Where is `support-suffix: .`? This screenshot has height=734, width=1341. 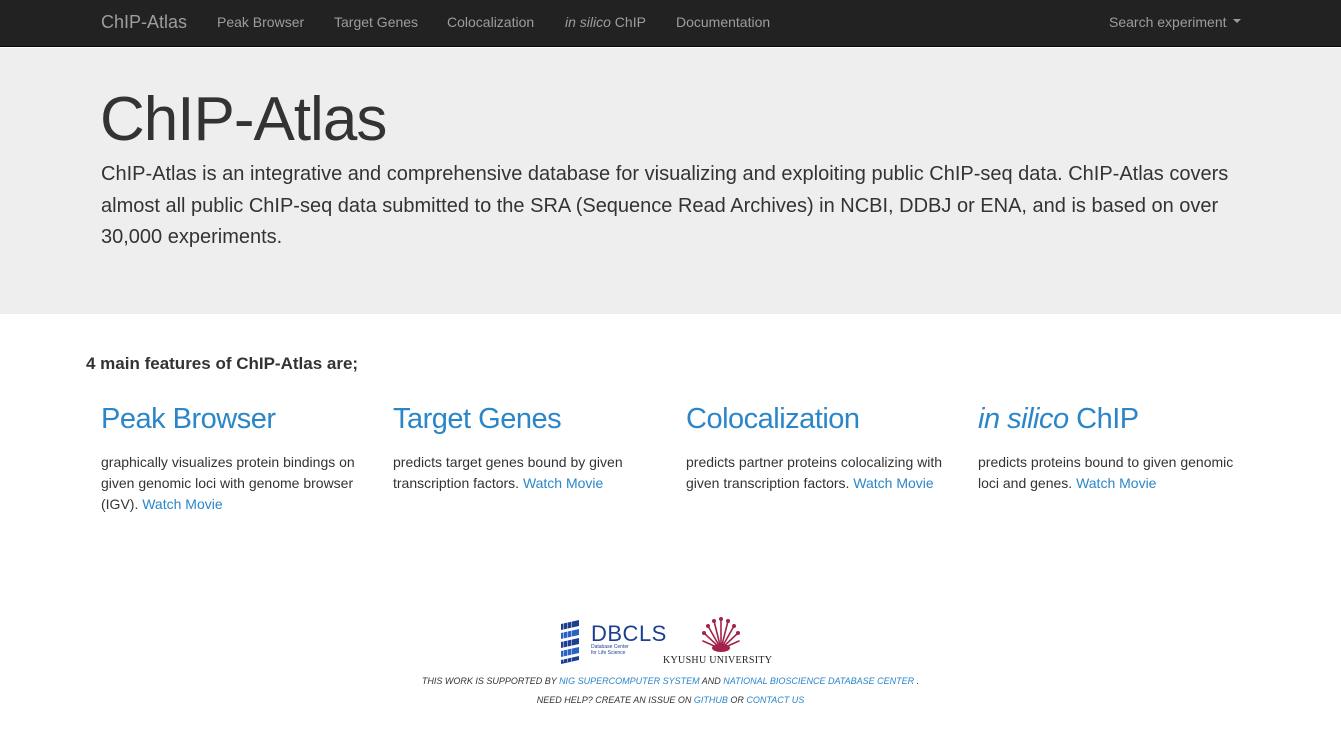
support-suffix: . is located at coordinates (917, 681).